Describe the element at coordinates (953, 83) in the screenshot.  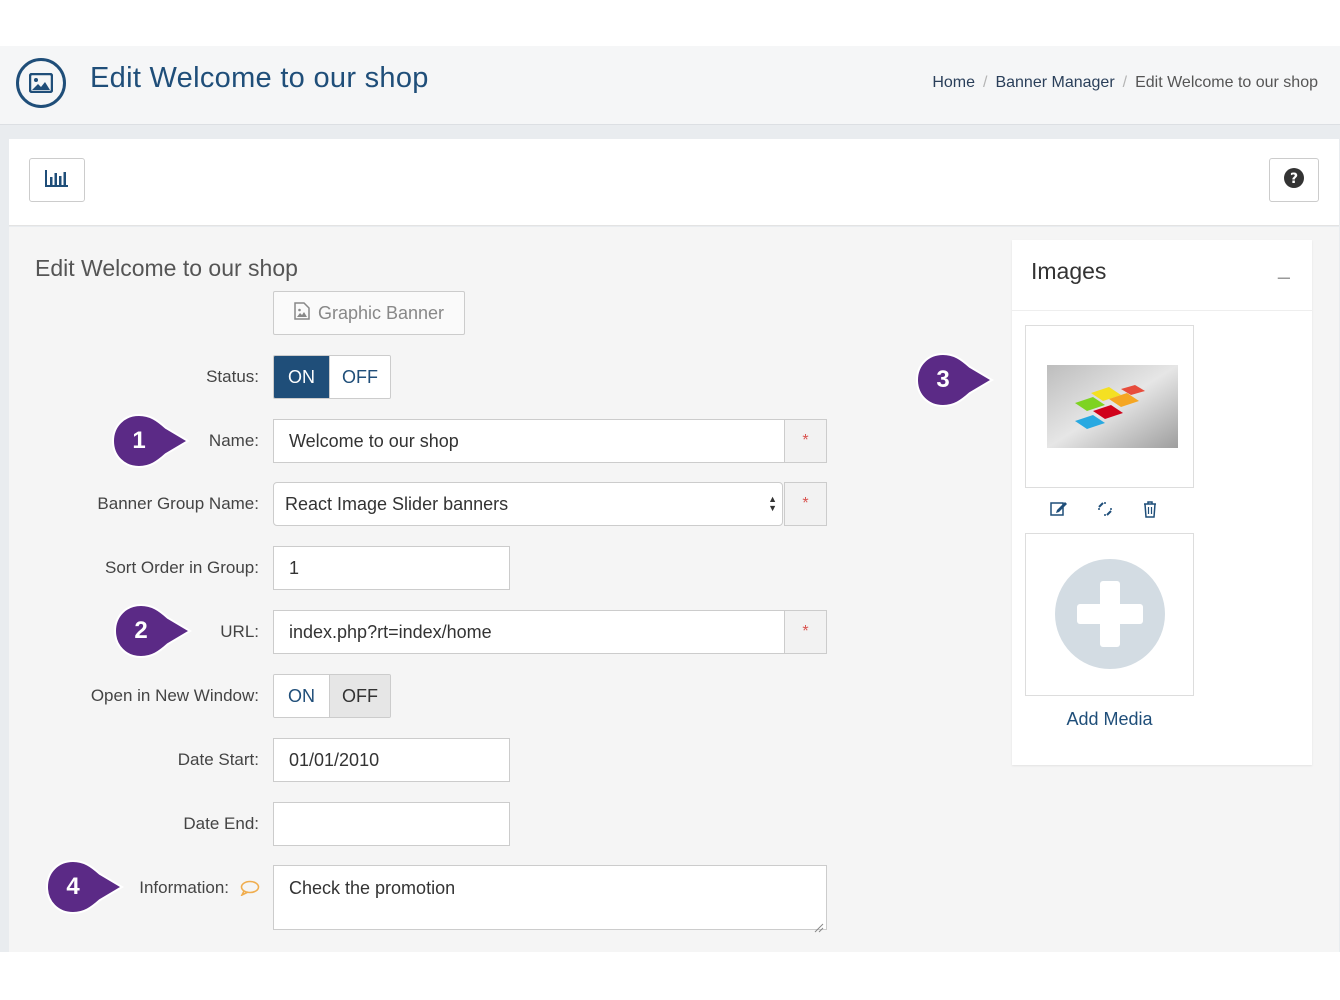
I see `breadcrumb-home: Home` at that location.